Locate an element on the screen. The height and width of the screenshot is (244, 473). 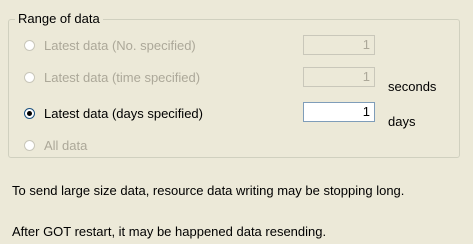
radio-latest-time: Latest data (time specified) is located at coordinates (112, 77).